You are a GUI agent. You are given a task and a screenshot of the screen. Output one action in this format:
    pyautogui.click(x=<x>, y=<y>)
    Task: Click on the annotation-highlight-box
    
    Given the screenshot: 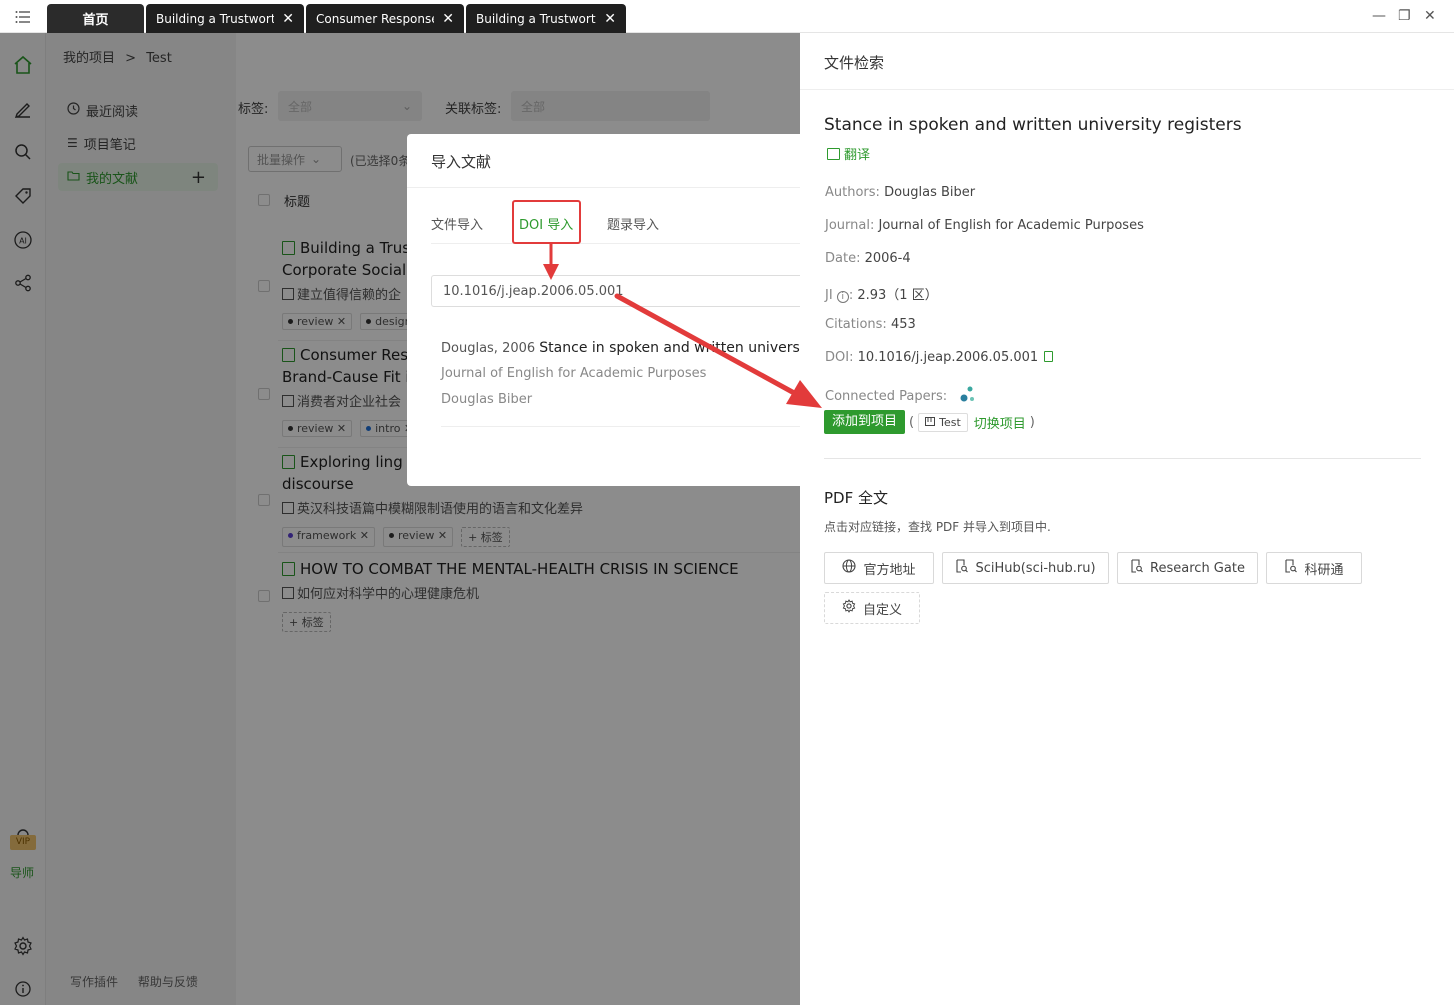 What is the action you would take?
    pyautogui.click(x=546, y=222)
    